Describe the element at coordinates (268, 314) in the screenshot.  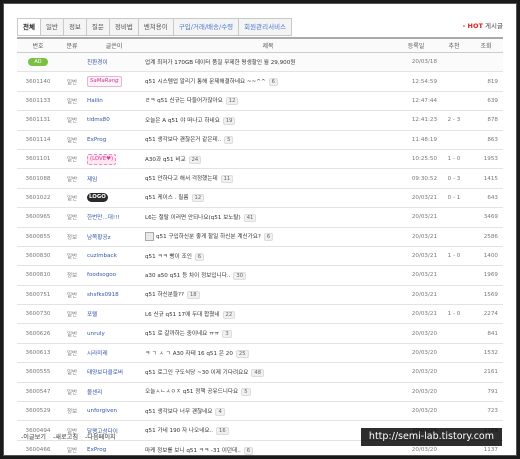
I see `post-title-cell: L6 신규 q51 17에 두대 합쳤네 22` at that location.